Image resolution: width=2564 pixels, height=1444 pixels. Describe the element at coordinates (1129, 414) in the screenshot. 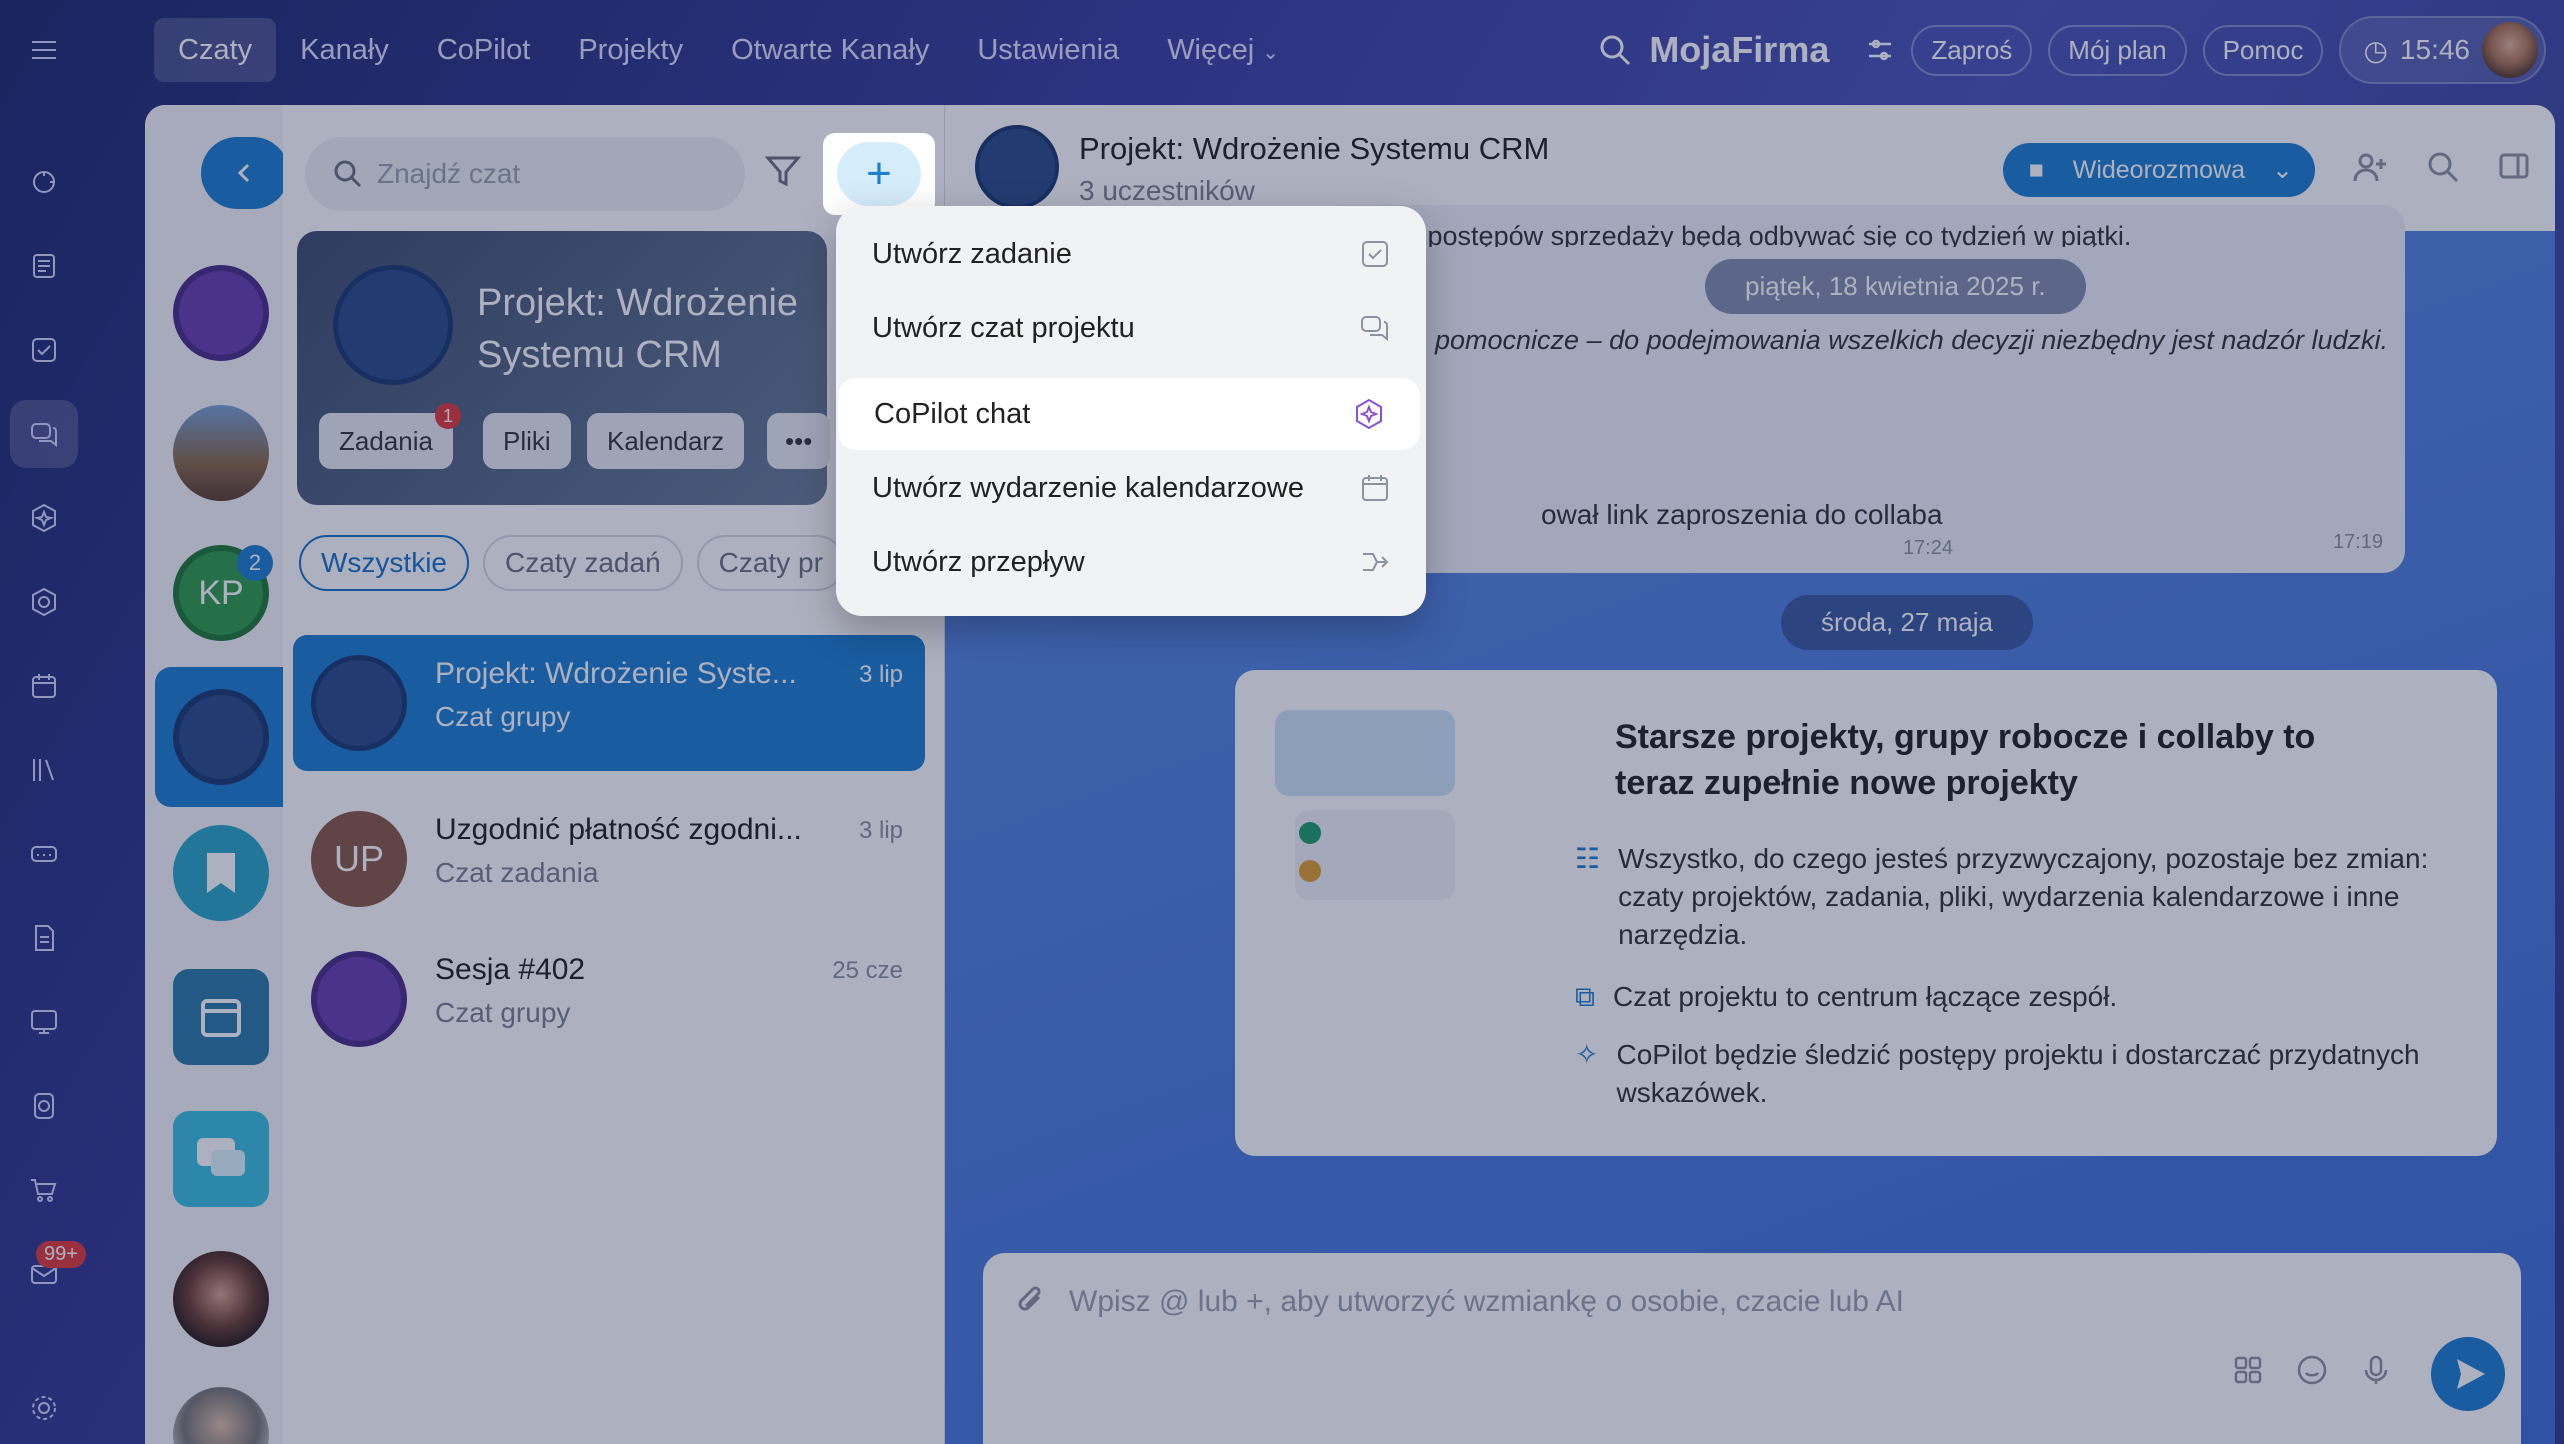

I see `menu-item-copilot-chat: CoPilot chat` at that location.